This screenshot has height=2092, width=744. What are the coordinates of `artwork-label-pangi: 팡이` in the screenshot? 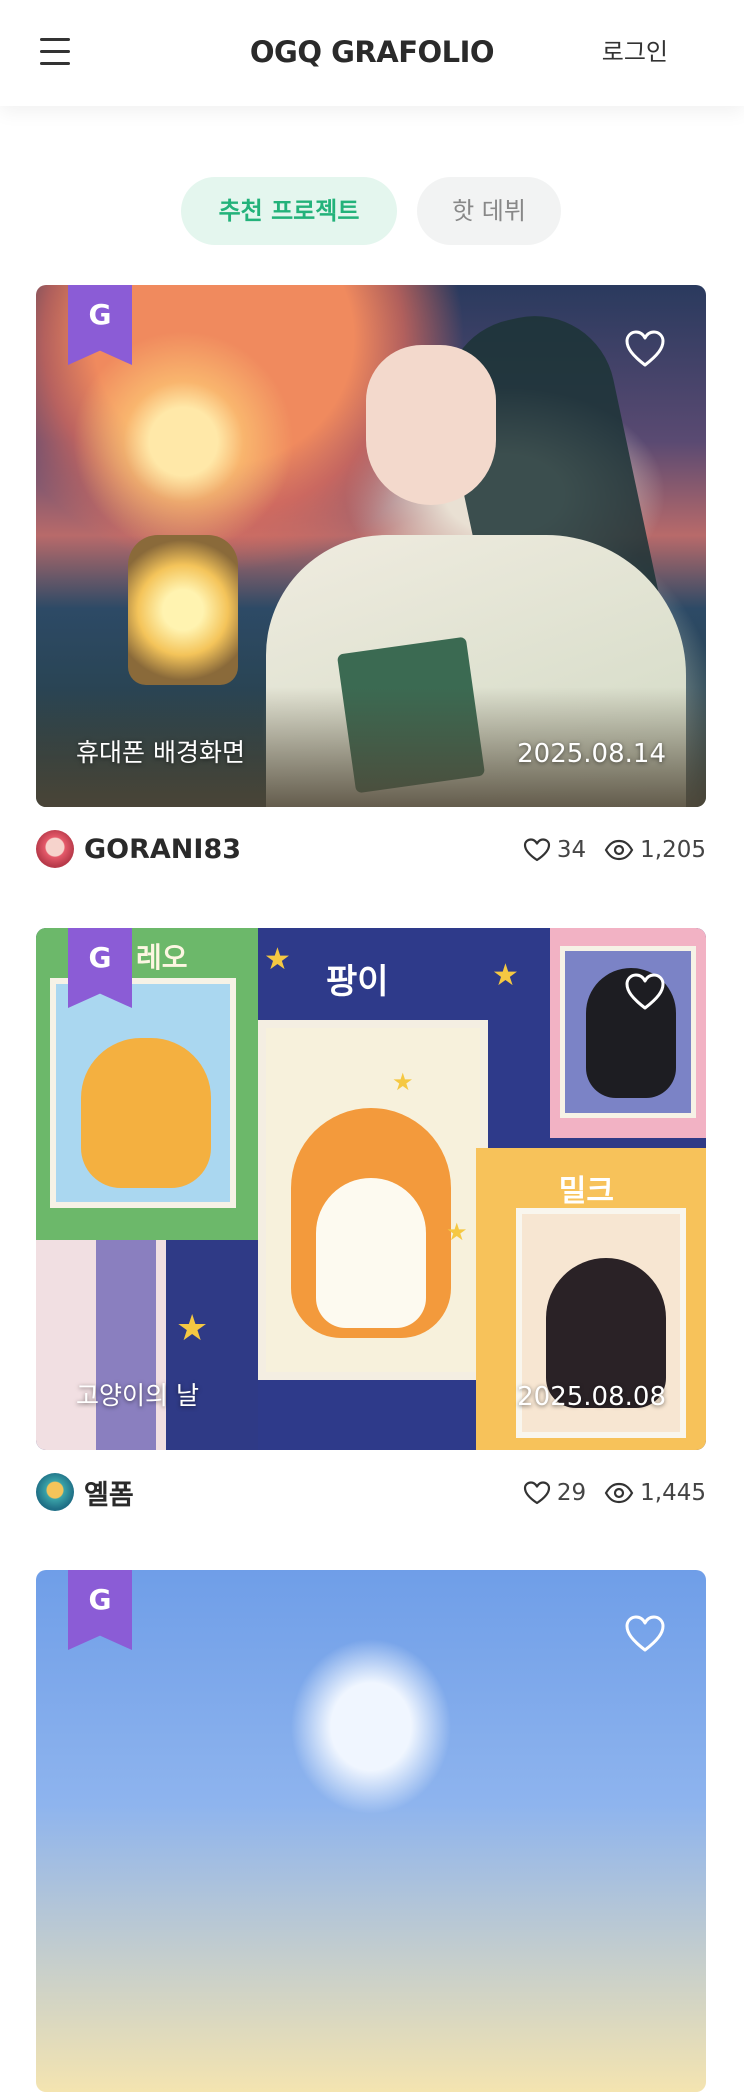 It's located at (357, 982).